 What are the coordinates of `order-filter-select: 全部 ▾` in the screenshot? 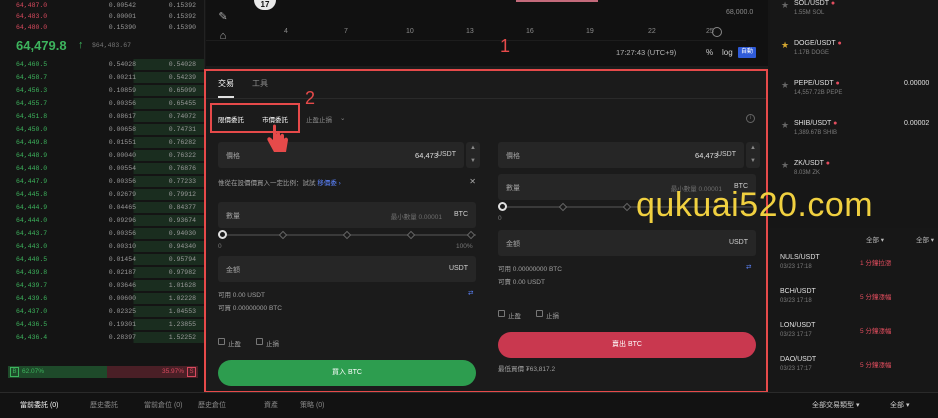 It's located at (899, 405).